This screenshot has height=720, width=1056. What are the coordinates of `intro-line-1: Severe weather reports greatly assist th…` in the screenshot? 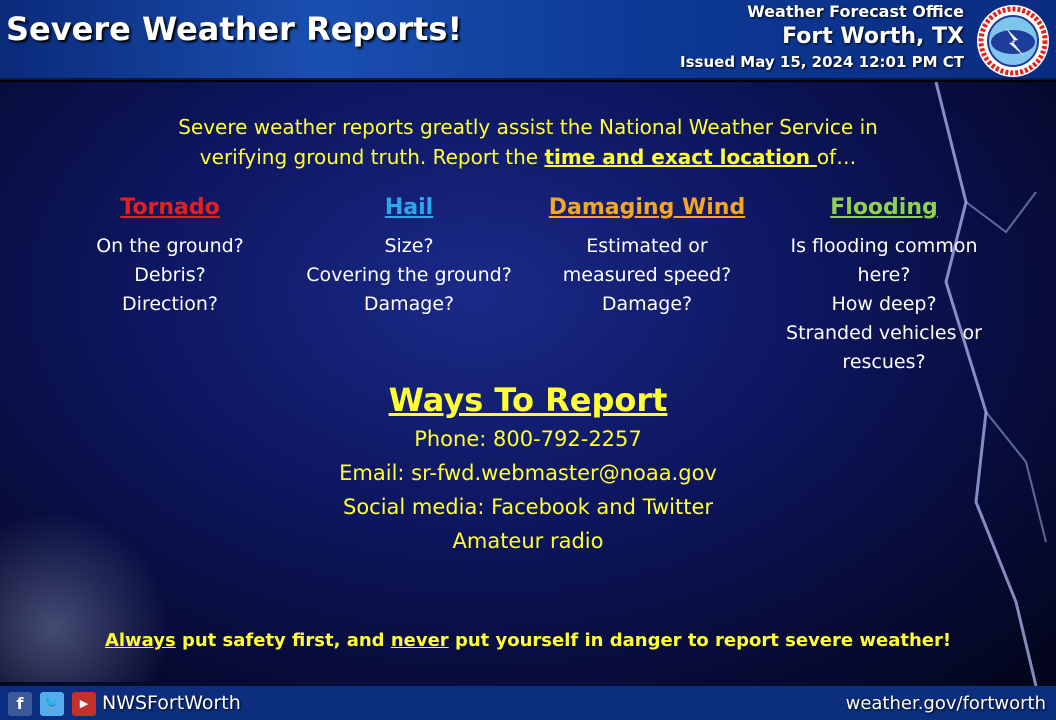 It's located at (528, 127).